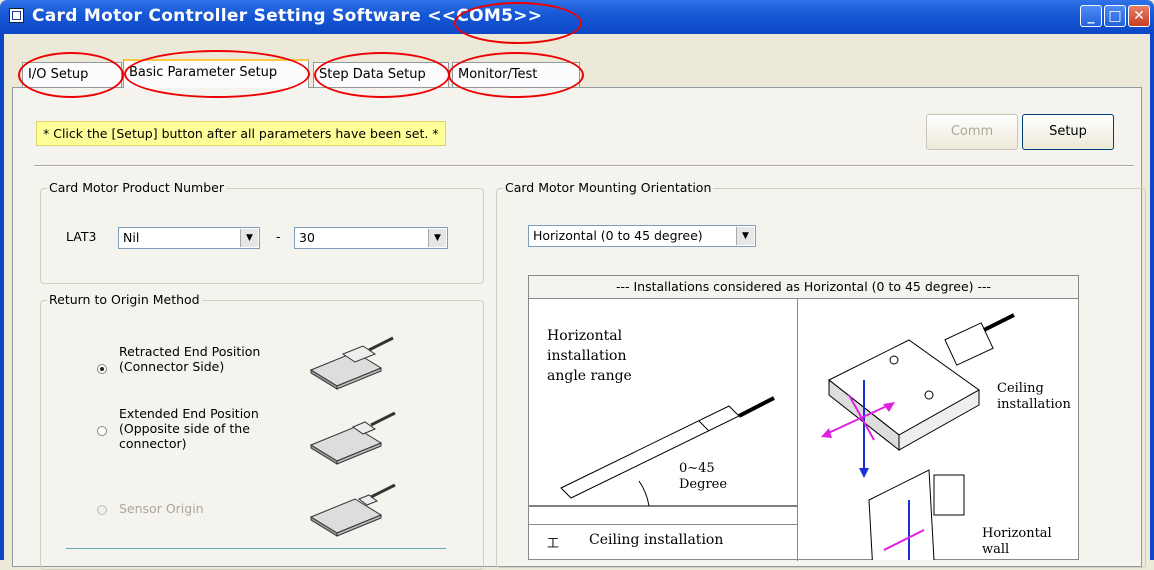 This screenshot has height=570, width=1154. What do you see at coordinates (1152, 297) in the screenshot?
I see `window-frame-right` at bounding box center [1152, 297].